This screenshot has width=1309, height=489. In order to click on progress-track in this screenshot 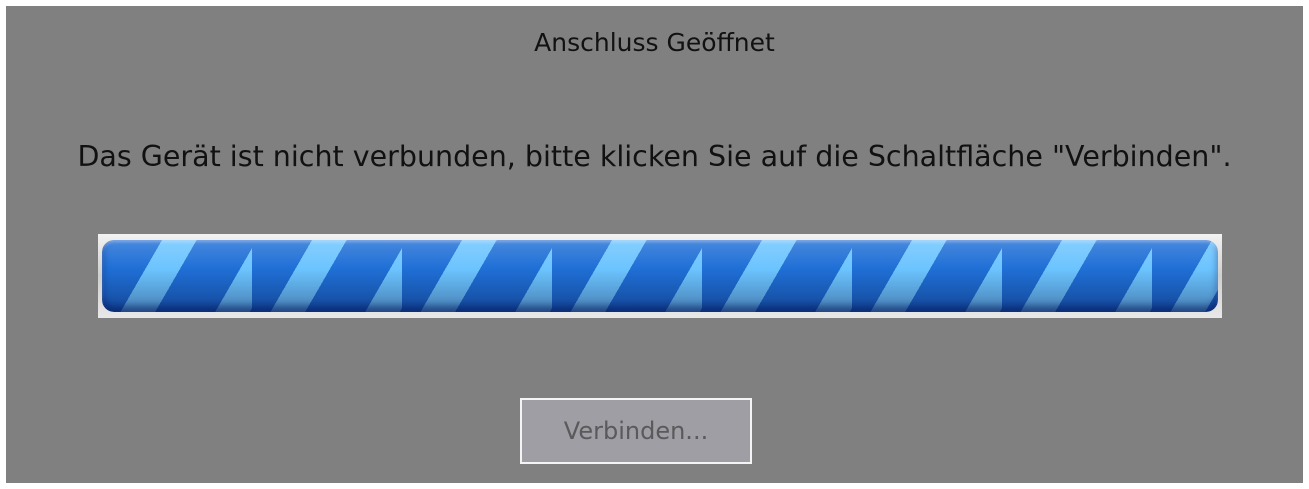, I will do `click(660, 276)`.